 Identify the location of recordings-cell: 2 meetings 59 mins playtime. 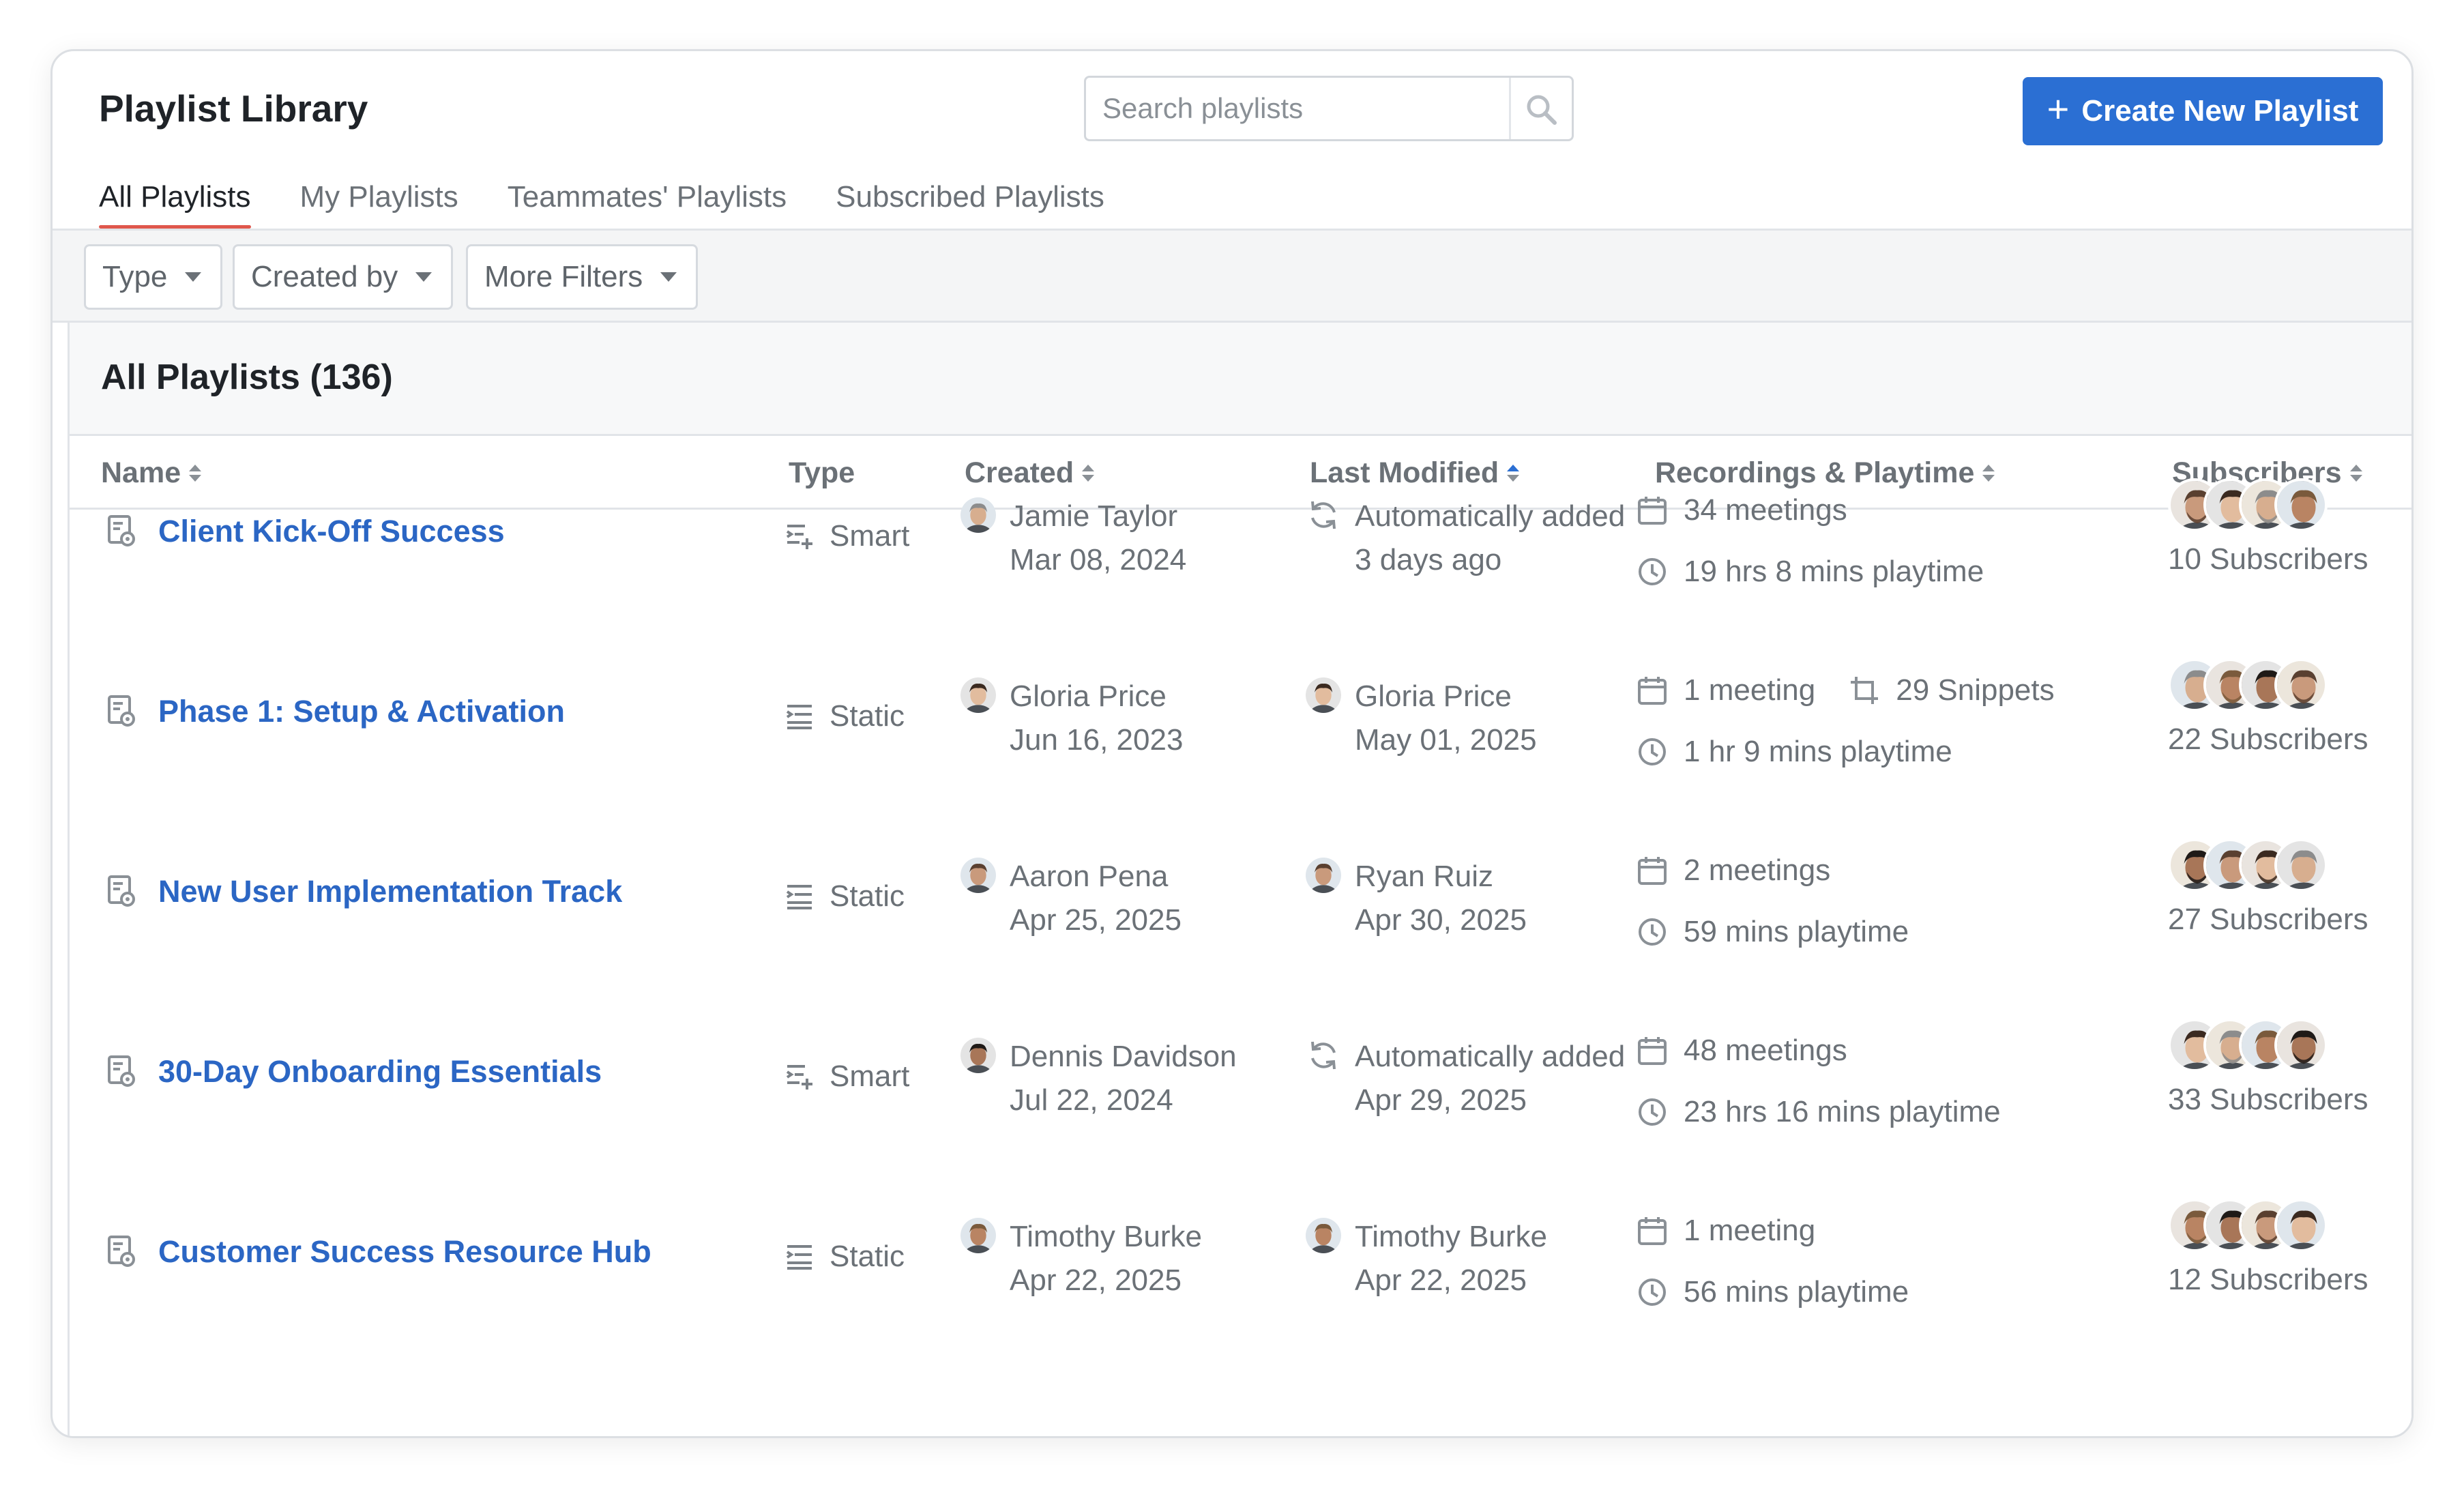
(1772, 901).